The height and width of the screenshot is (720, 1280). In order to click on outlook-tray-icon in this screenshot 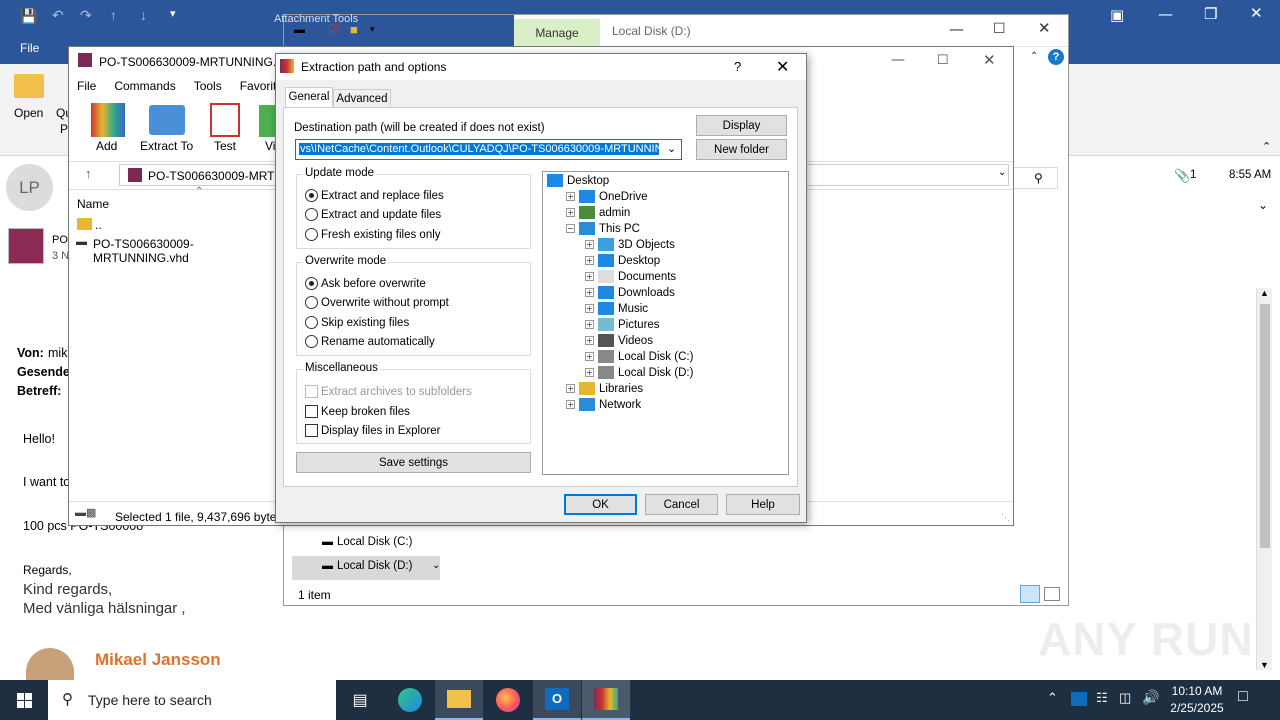, I will do `click(1079, 699)`.